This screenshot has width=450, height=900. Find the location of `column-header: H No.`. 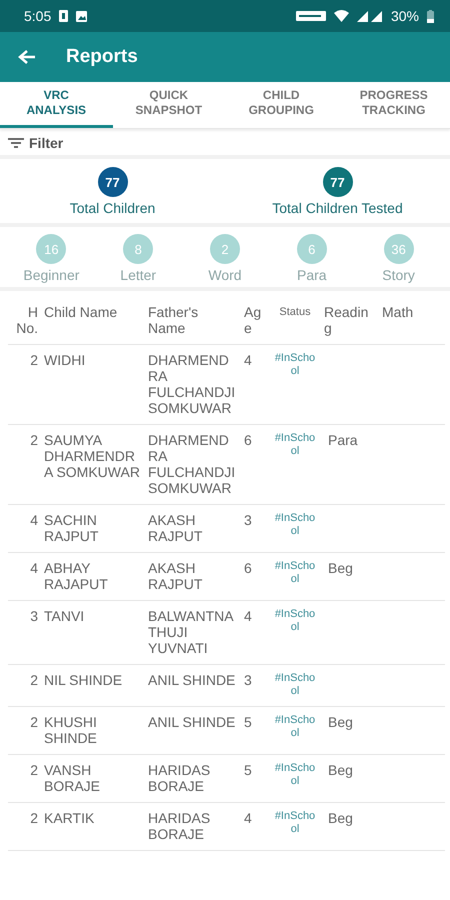

column-header: H No. is located at coordinates (27, 320).